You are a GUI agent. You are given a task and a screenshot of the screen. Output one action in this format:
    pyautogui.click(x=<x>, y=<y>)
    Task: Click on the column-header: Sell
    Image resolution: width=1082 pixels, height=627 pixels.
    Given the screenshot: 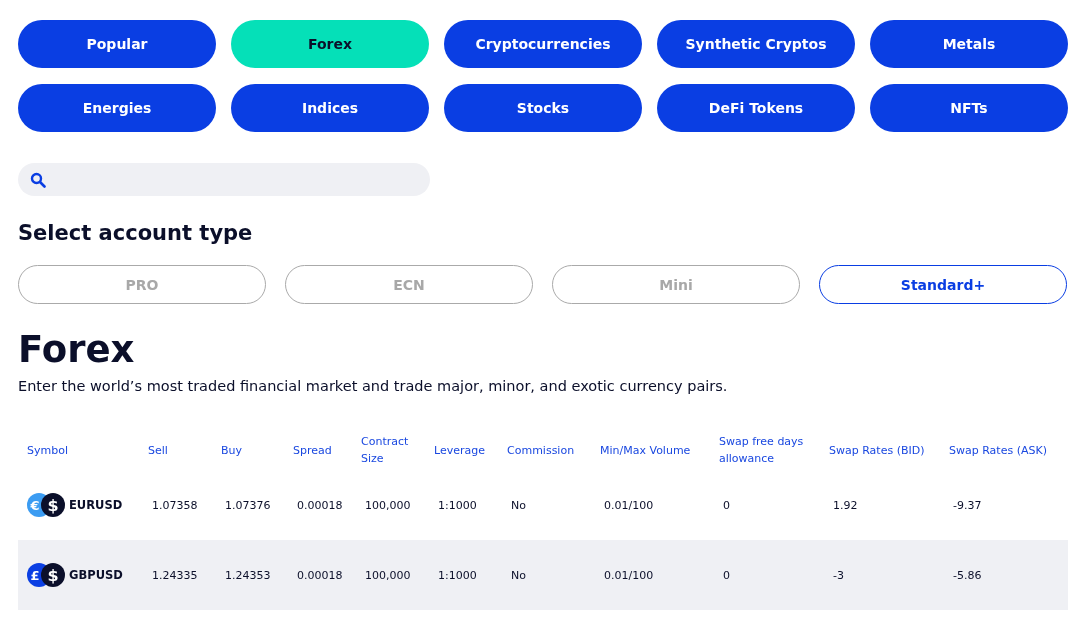 What is the action you would take?
    pyautogui.click(x=158, y=450)
    